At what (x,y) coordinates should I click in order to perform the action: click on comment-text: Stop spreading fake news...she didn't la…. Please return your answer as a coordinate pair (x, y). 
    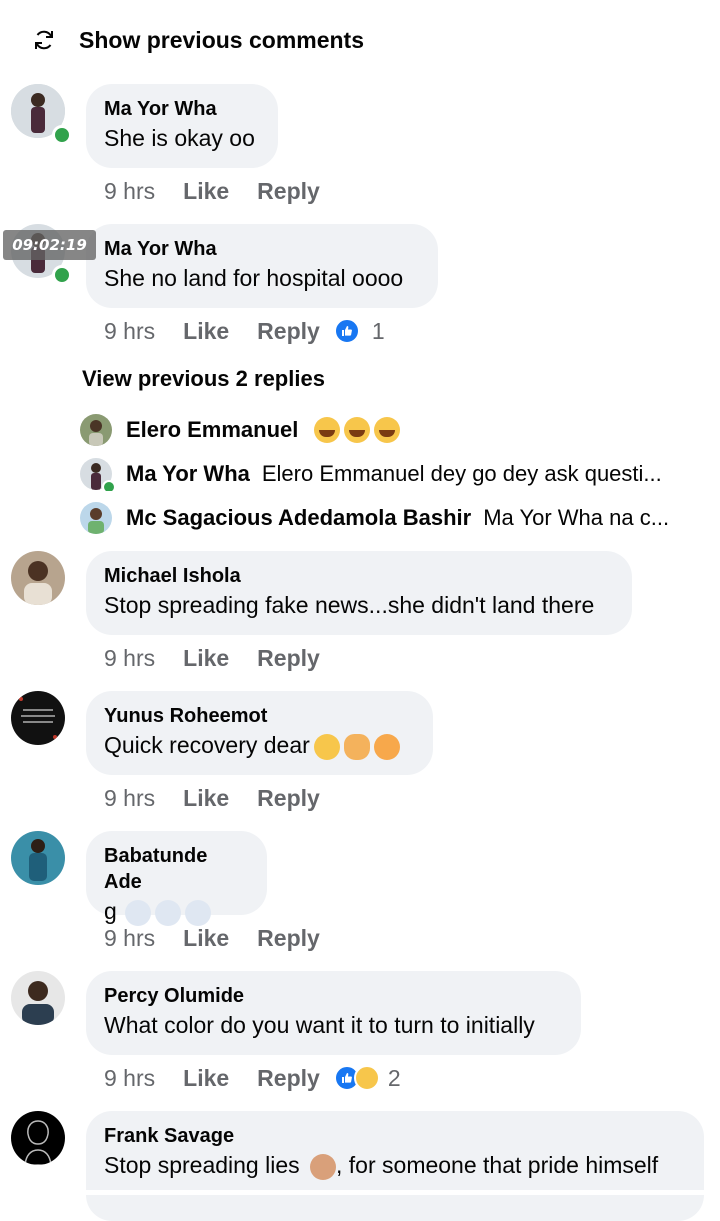
    Looking at the image, I should click on (349, 605).